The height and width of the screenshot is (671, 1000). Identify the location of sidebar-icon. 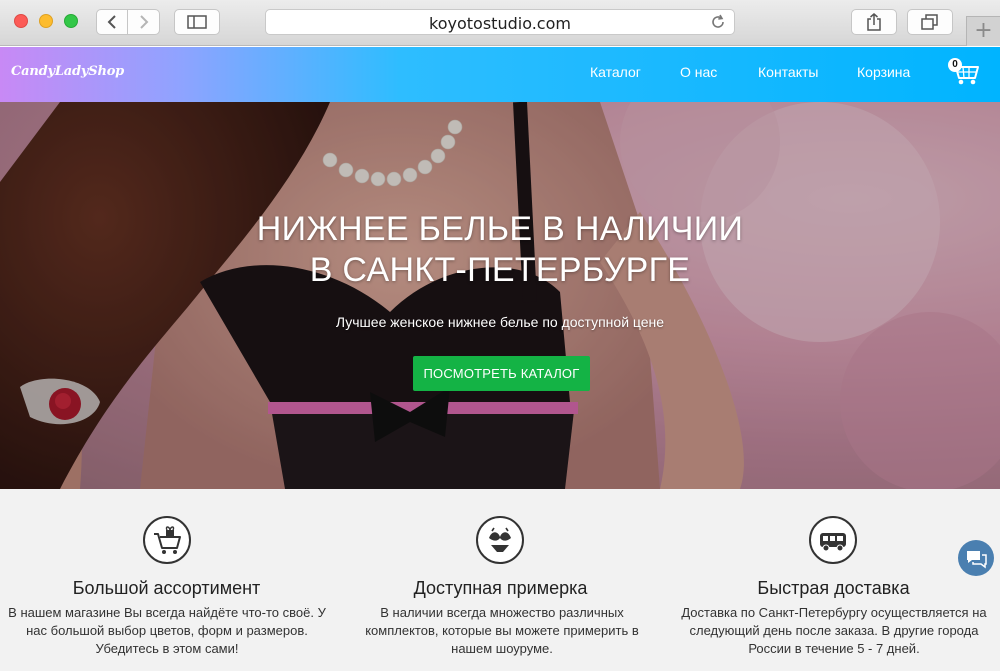
(197, 22).